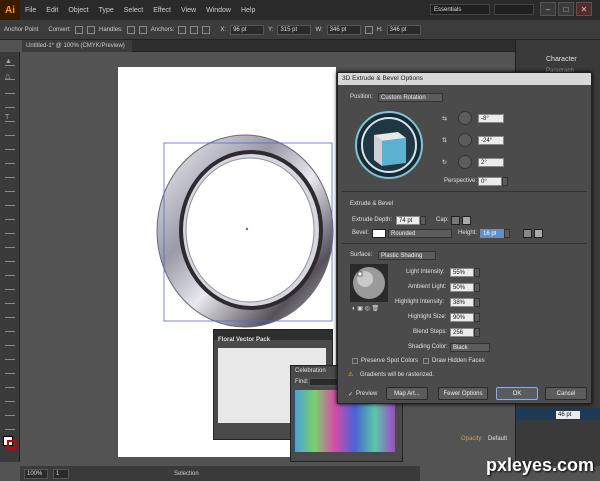 This screenshot has height=481, width=600. Describe the element at coordinates (470, 347) in the screenshot. I see `shading-color-dropdown: Black` at that location.